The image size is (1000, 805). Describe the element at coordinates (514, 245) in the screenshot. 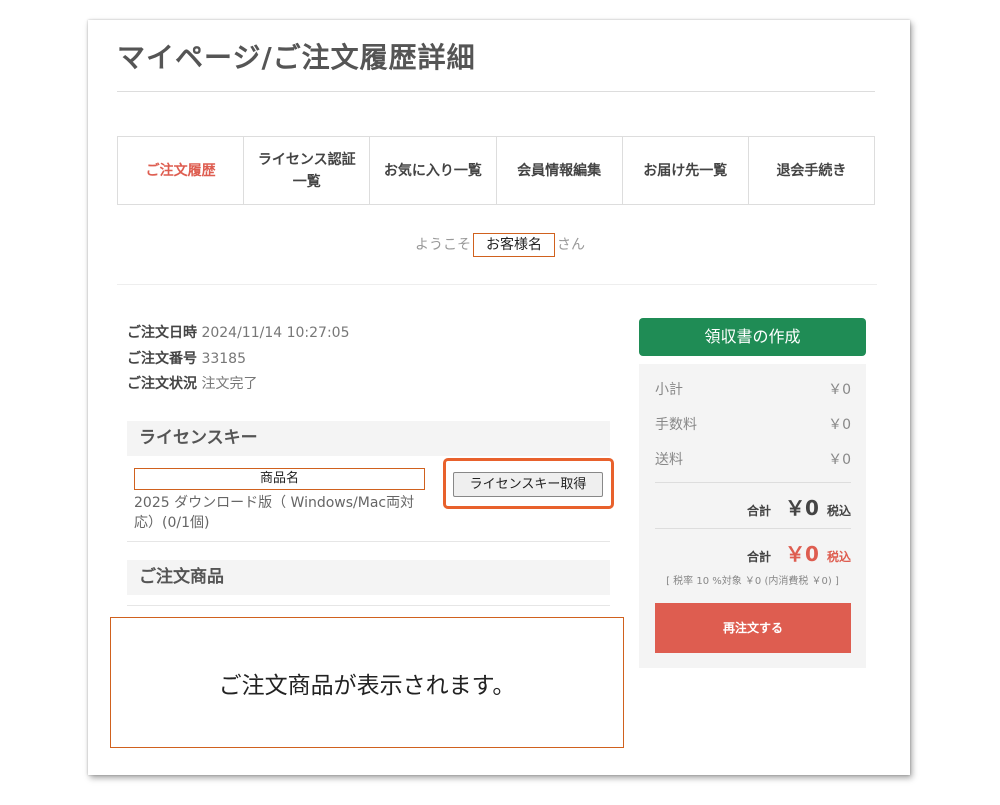

I see `customer-name: お客様名` at that location.